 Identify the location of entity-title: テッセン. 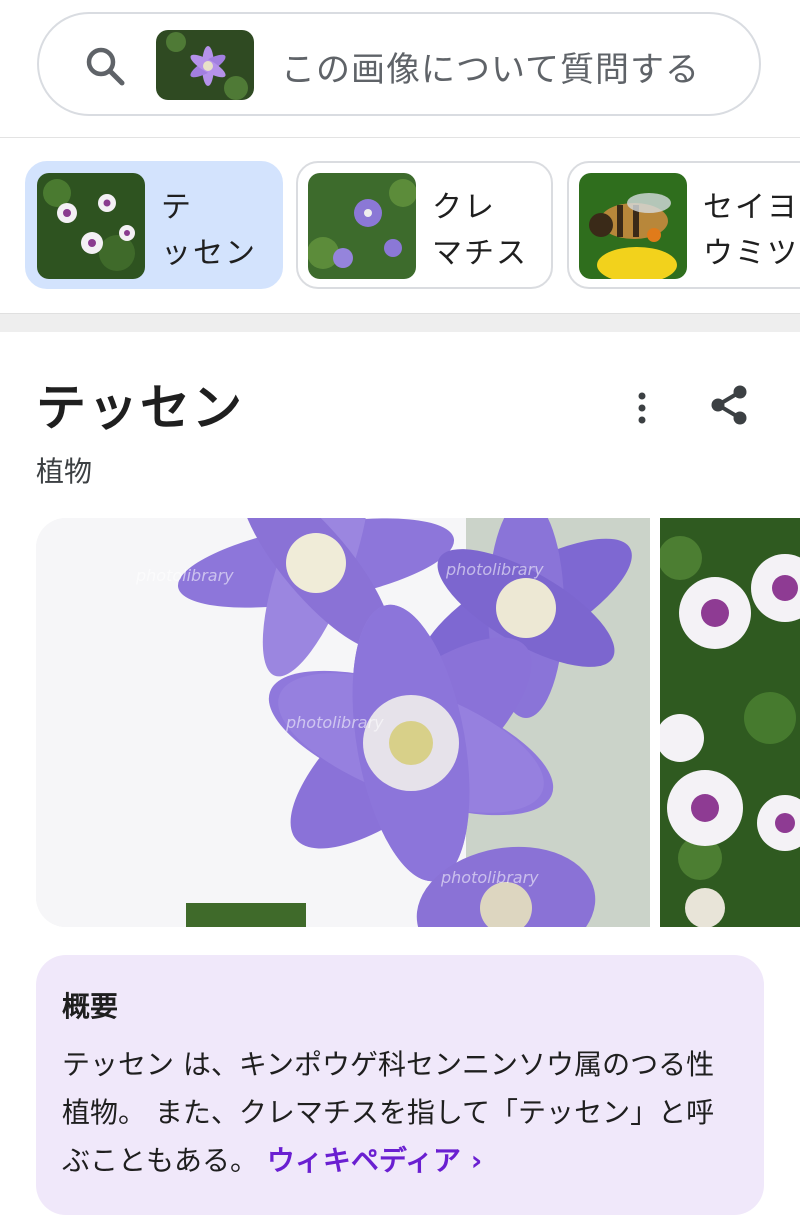
(140, 408).